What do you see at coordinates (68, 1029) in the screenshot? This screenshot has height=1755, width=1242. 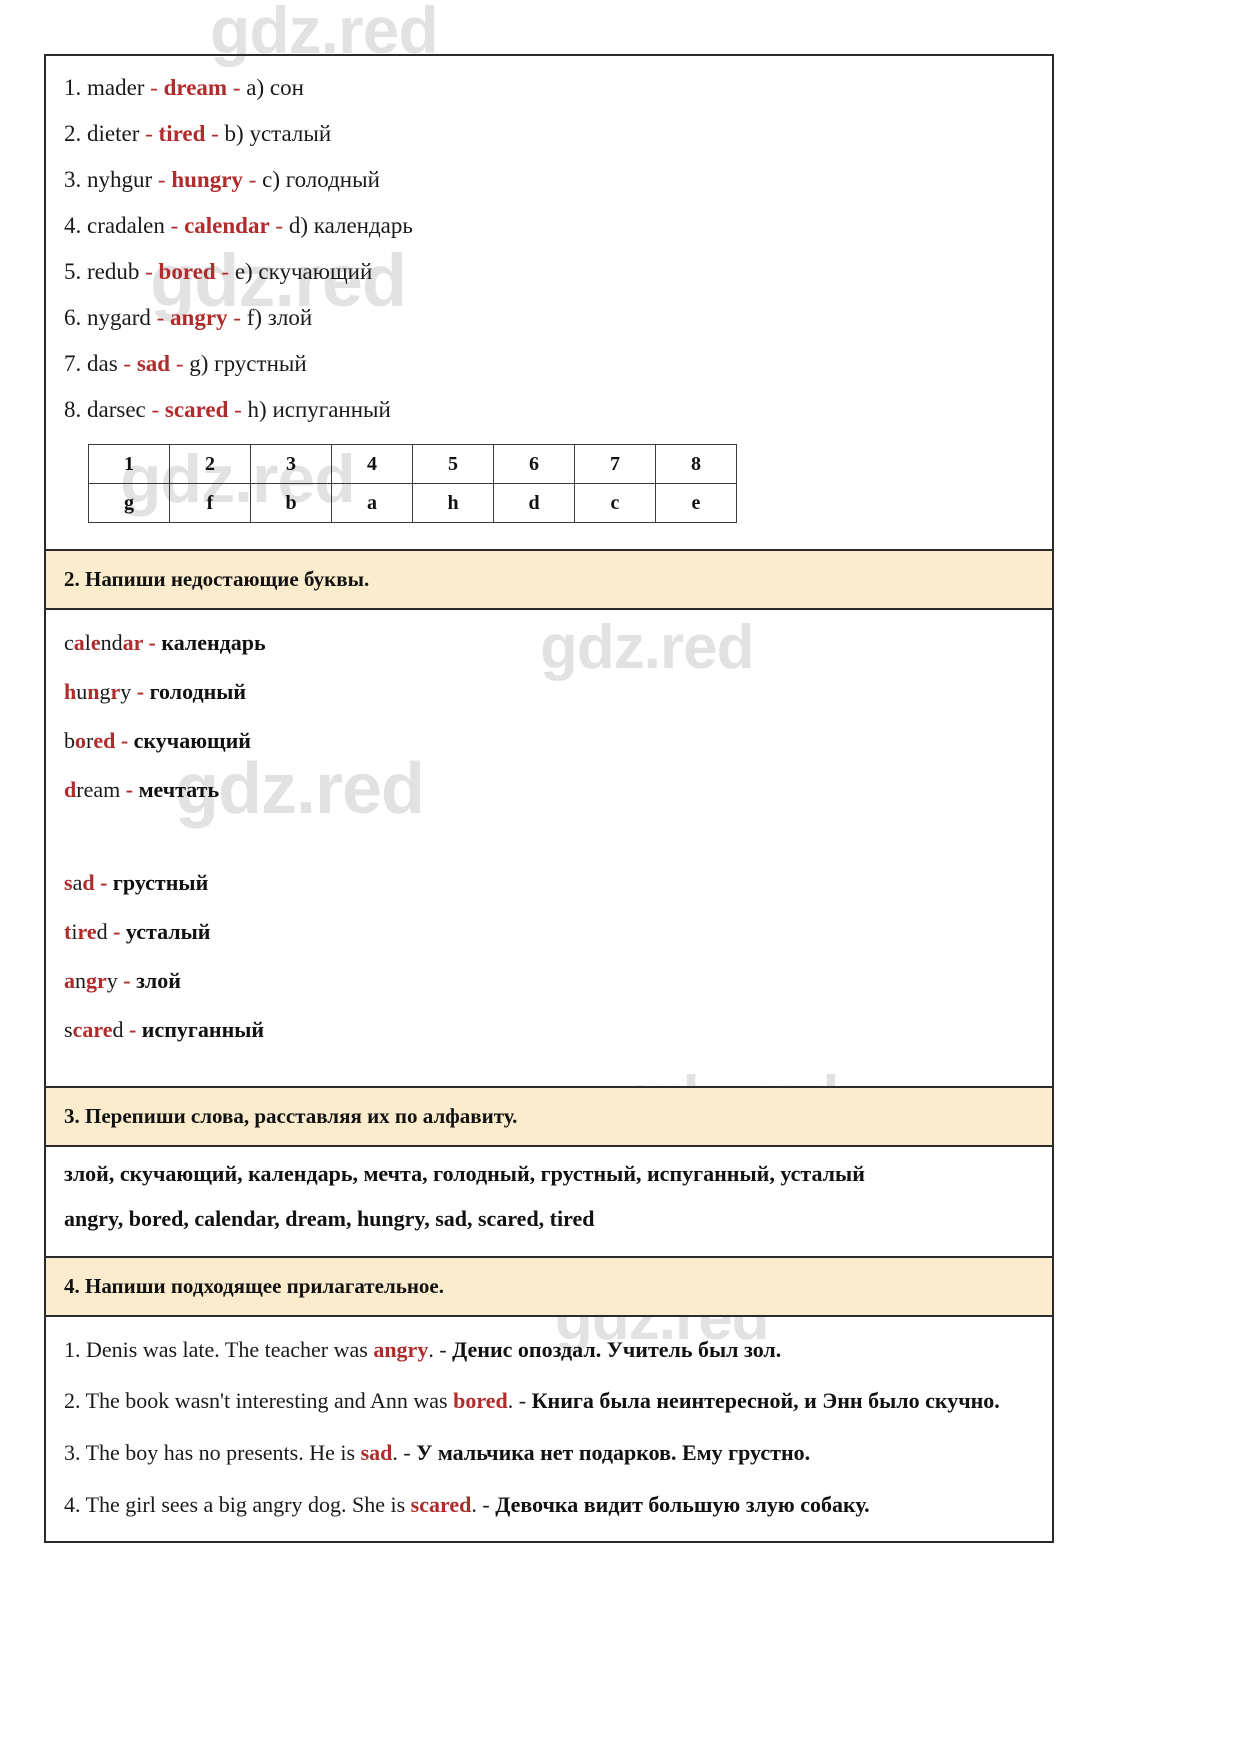 I see `given-letter: s` at bounding box center [68, 1029].